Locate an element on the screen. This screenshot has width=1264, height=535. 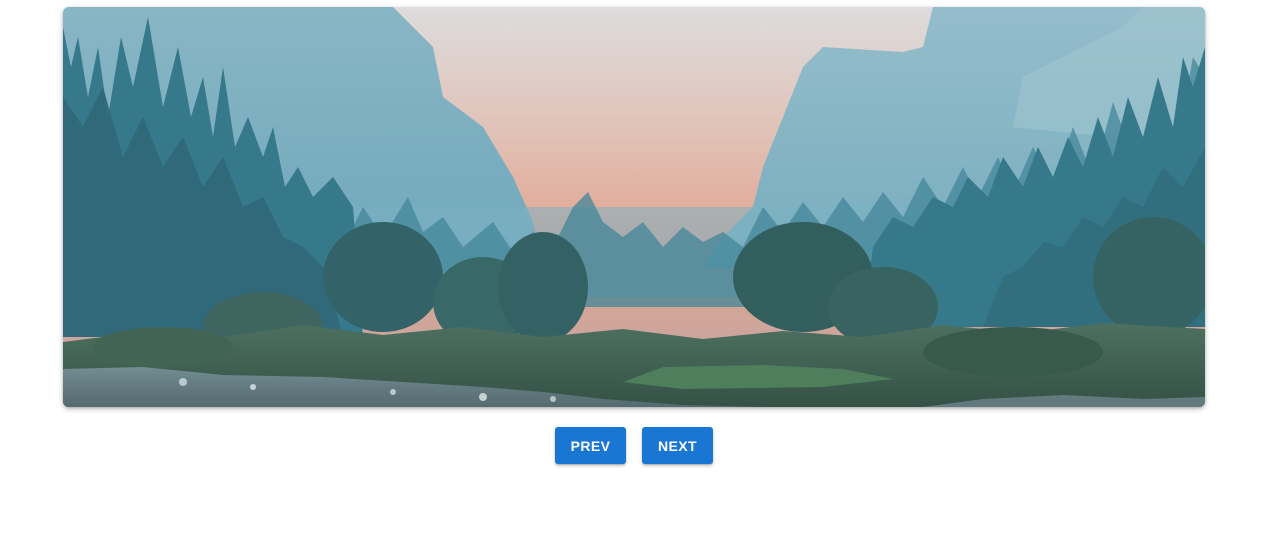
next-button: NEXT is located at coordinates (677, 445).